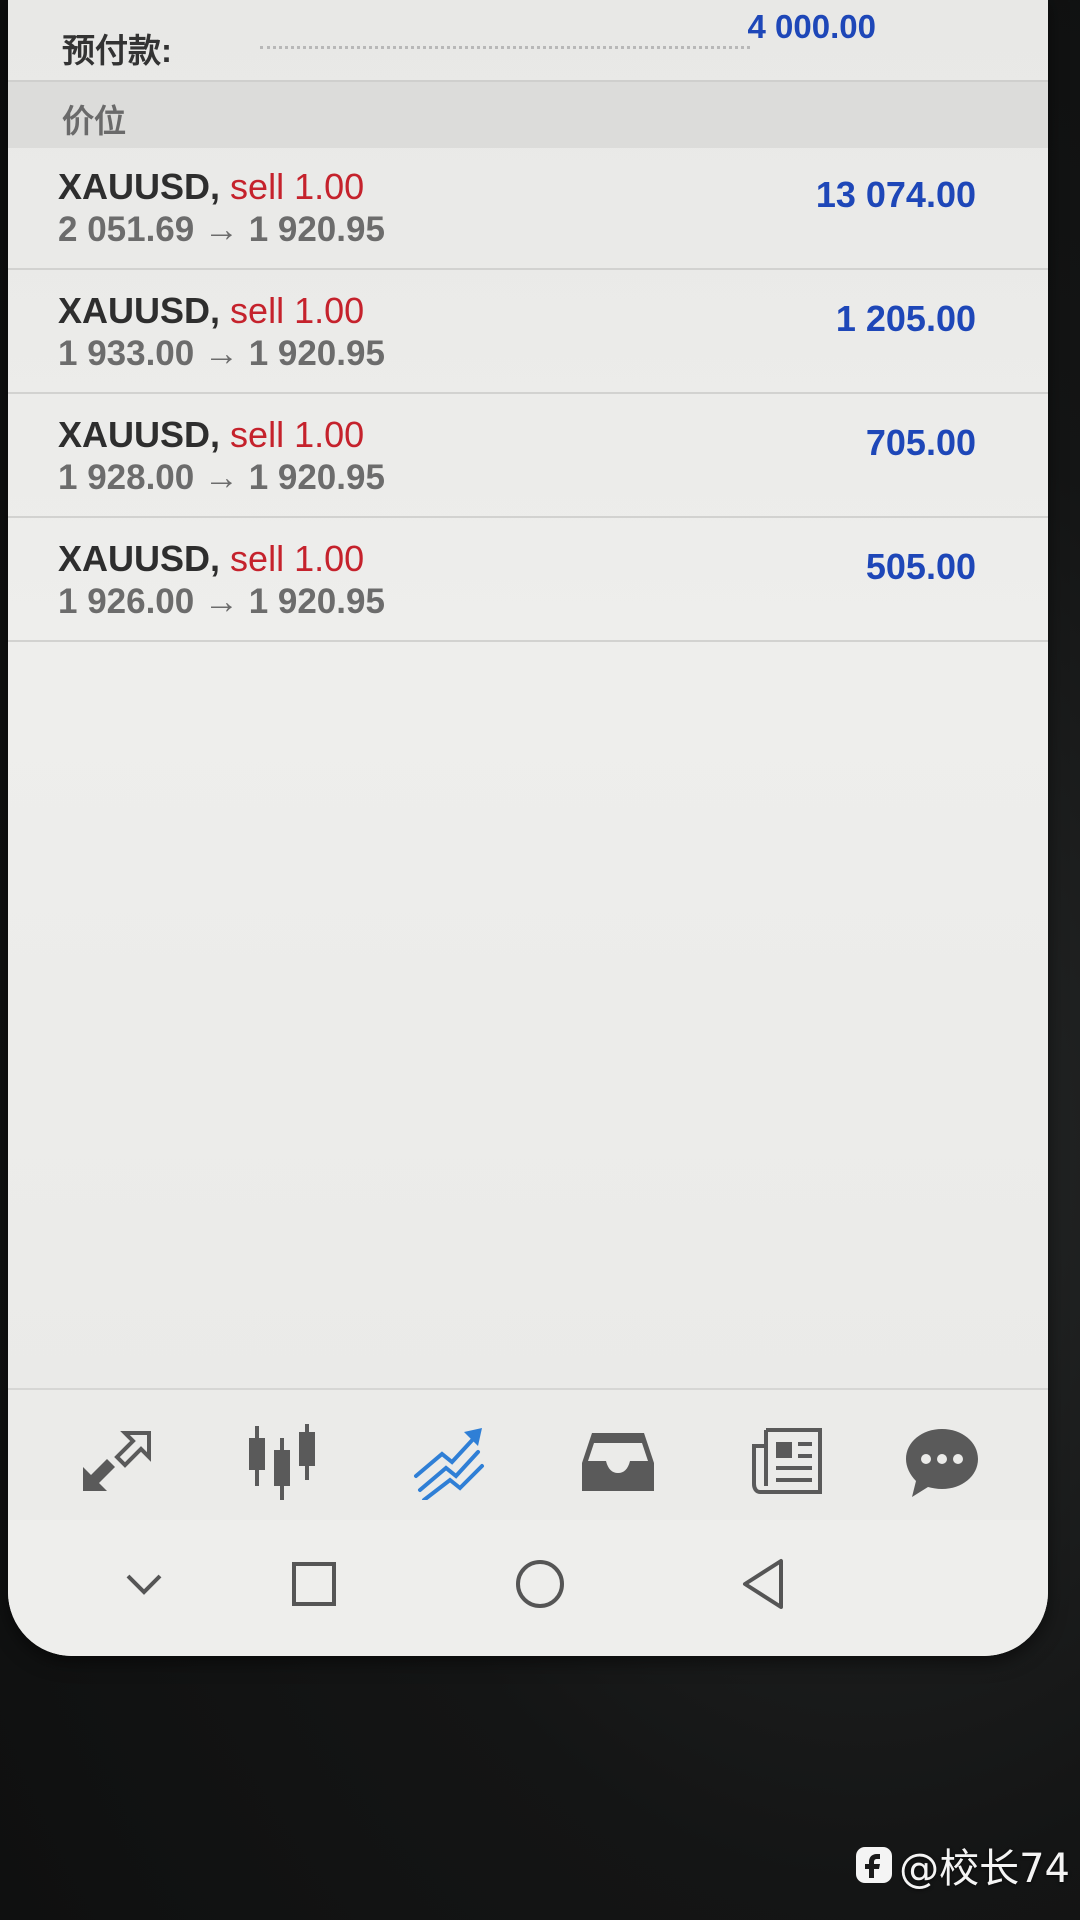 This screenshot has height=1920, width=1080. I want to click on nav-chevron-button, so click(144, 1584).